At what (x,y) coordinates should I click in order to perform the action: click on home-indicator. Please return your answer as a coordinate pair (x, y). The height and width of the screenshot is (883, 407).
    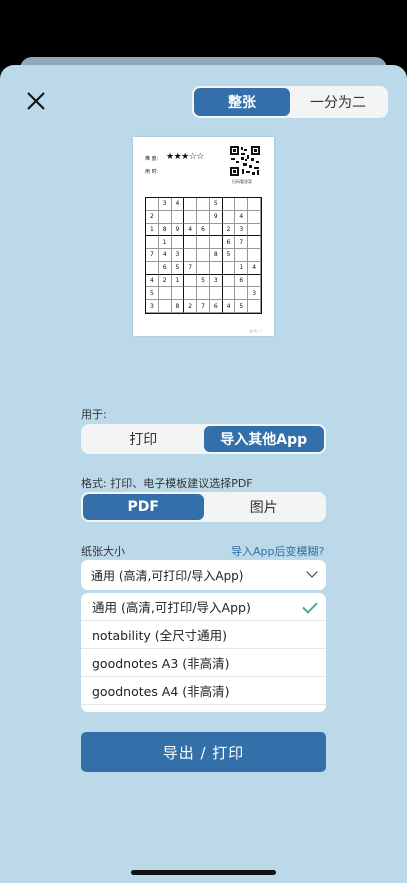
    Looking at the image, I should click on (203, 872).